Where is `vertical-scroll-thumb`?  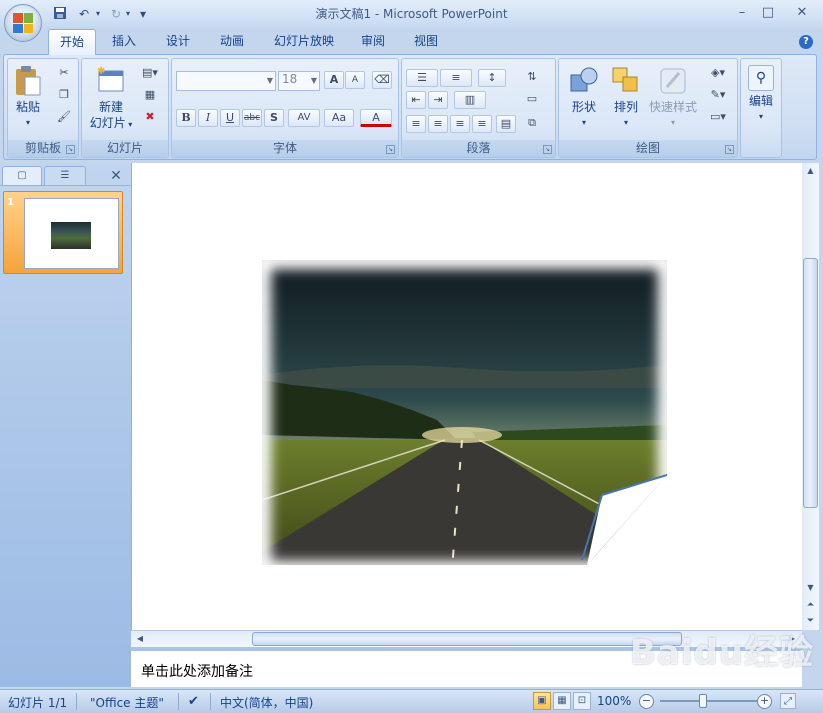 vertical-scroll-thumb is located at coordinates (810, 383).